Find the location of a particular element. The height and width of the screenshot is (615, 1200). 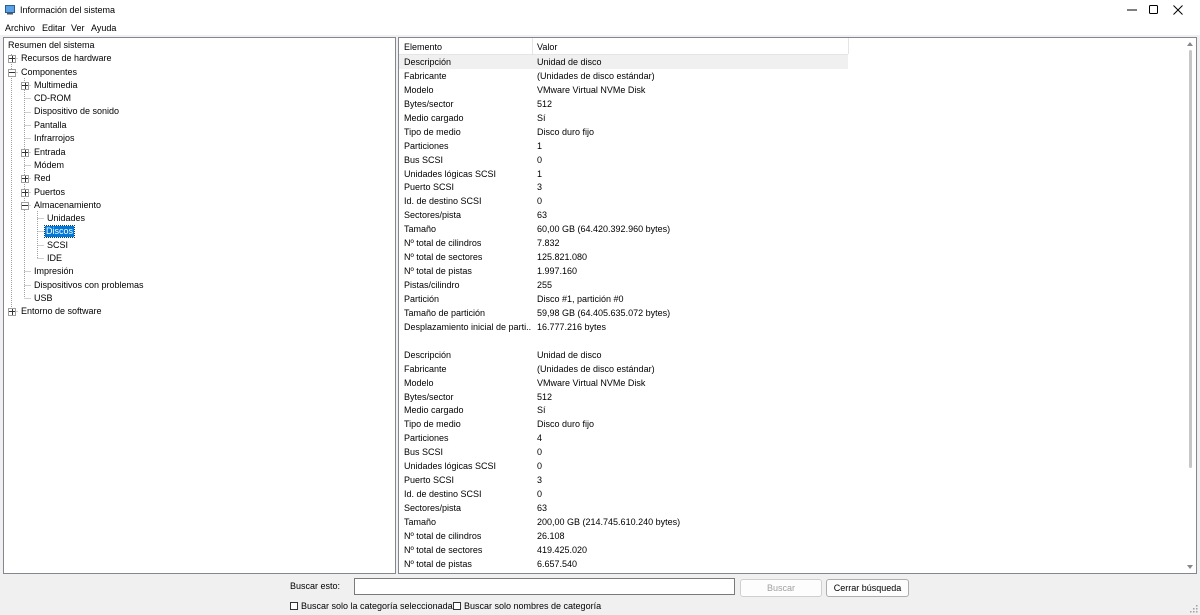

tree-item-entrada: Entrada is located at coordinates (50, 152).